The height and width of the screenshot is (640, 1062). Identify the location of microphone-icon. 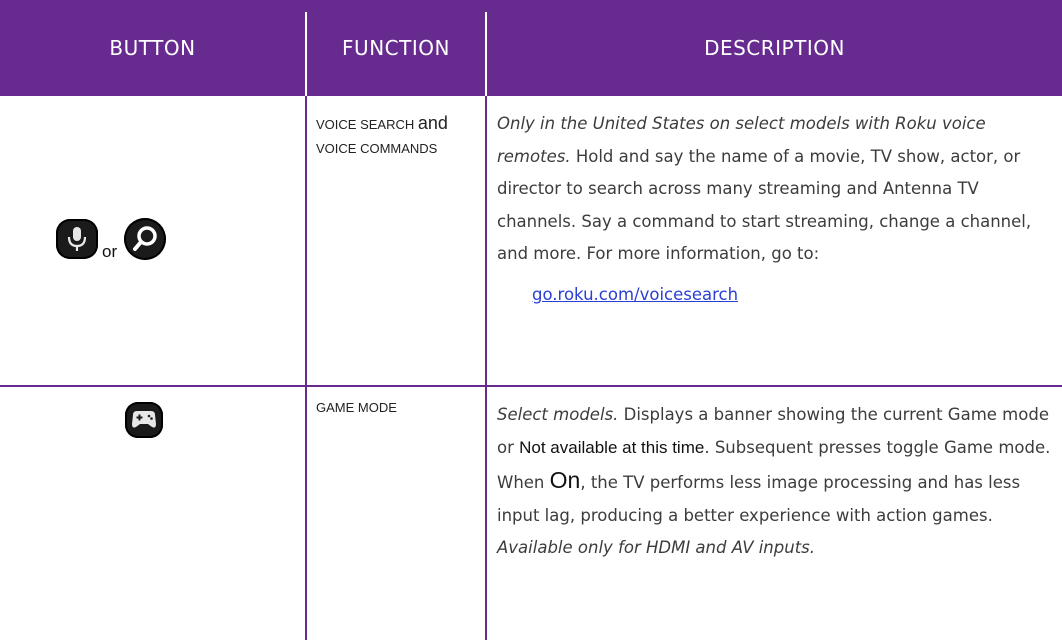
(77, 239).